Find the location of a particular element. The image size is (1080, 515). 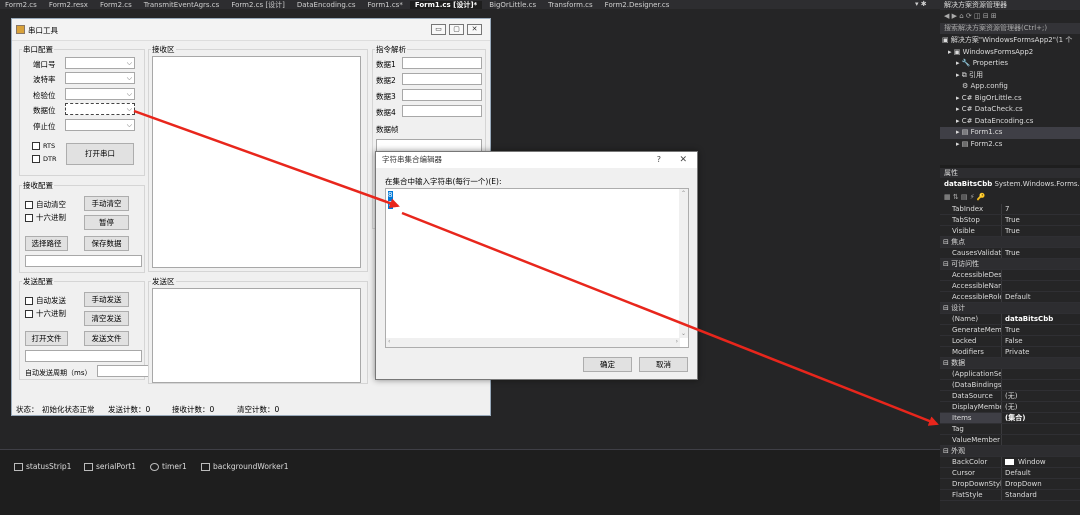

arrow-databits-to-dialog is located at coordinates (266, 158).